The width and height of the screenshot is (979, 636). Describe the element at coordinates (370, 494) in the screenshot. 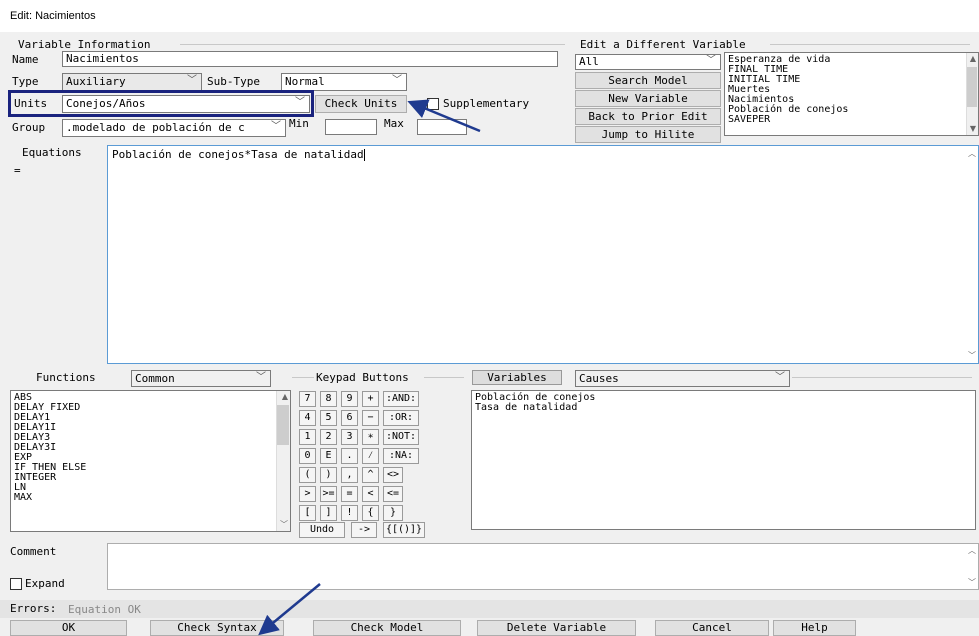

I see `key-less: <` at that location.